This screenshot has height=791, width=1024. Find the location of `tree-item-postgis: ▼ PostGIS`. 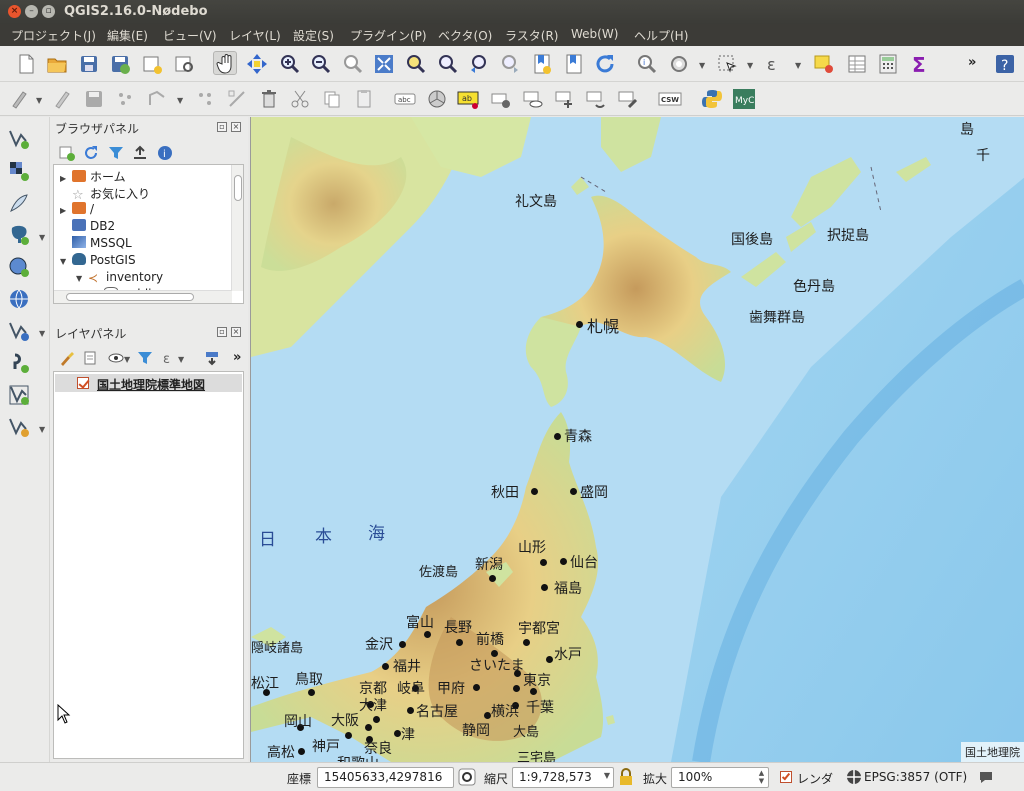

tree-item-postgis: ▼ PostGIS is located at coordinates (98, 261).